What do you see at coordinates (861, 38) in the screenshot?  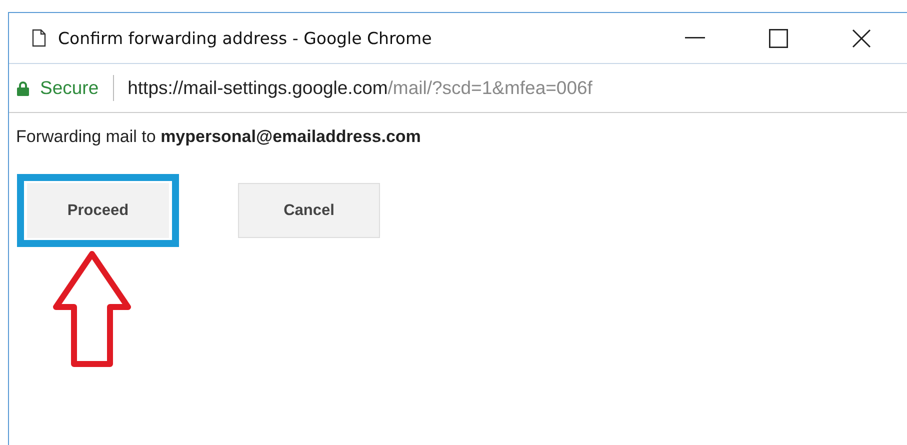 I see `close-icon` at bounding box center [861, 38].